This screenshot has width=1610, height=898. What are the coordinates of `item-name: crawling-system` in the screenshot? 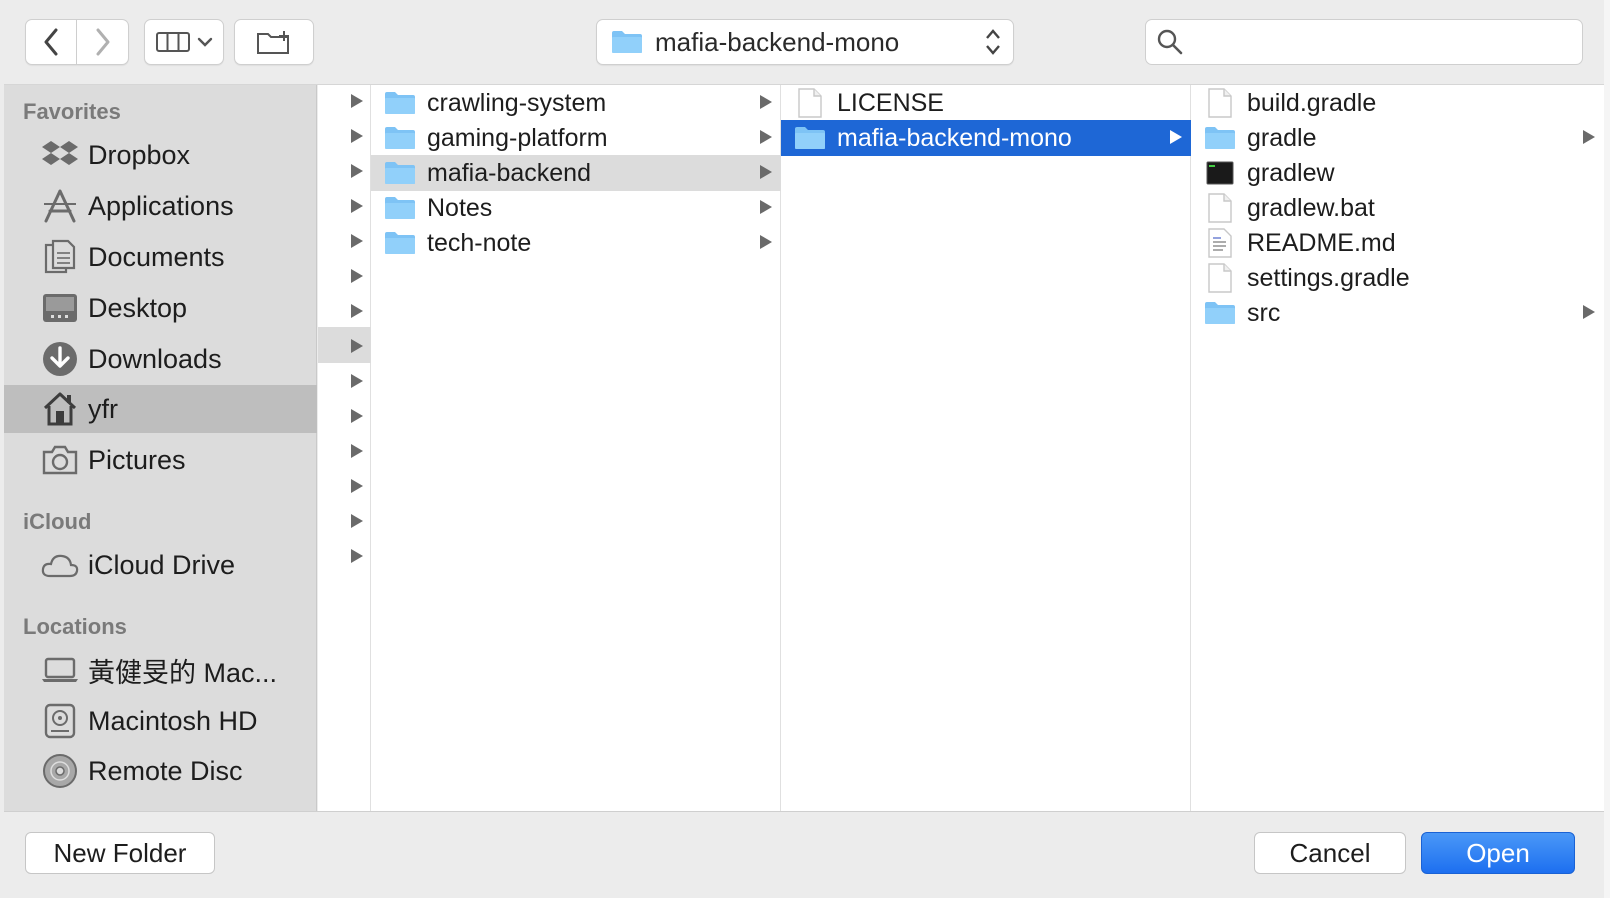 It's located at (517, 102).